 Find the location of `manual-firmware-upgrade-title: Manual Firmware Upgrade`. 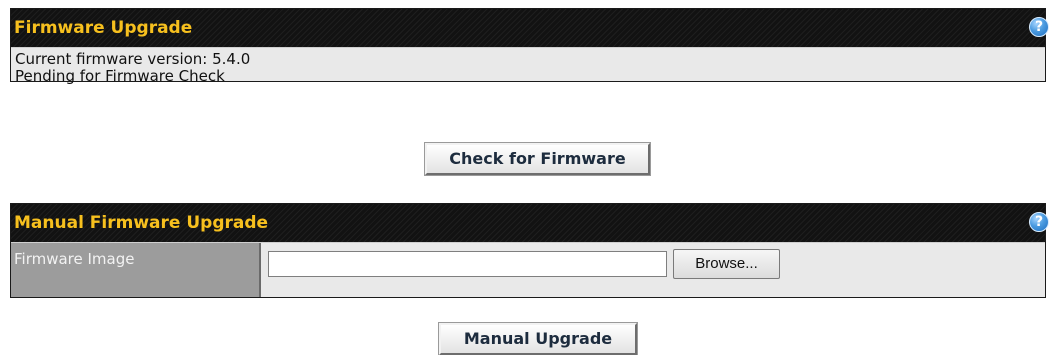

manual-firmware-upgrade-title: Manual Firmware Upgrade is located at coordinates (141, 223).